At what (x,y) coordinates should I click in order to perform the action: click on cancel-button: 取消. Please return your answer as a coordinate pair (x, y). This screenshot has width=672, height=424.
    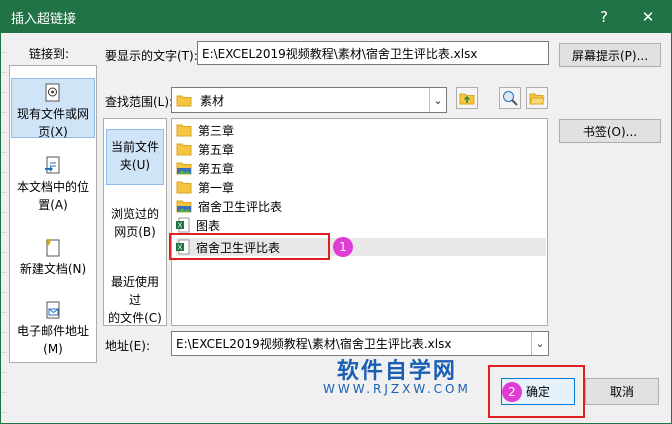
    Looking at the image, I should click on (622, 391).